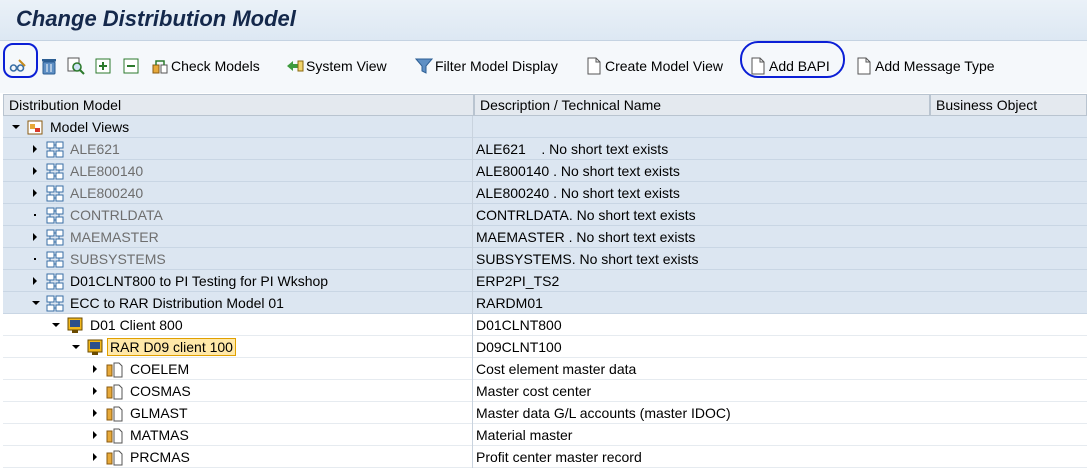 Image resolution: width=1087 pixels, height=472 pixels. Describe the element at coordinates (519, 325) in the screenshot. I see `node-description: D01CLNT800` at that location.